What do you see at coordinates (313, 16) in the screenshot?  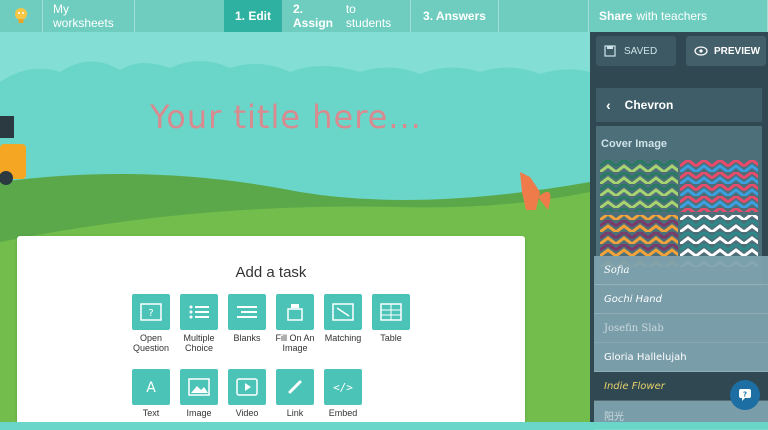 I see `tab-assign-label: 2. Assign` at bounding box center [313, 16].